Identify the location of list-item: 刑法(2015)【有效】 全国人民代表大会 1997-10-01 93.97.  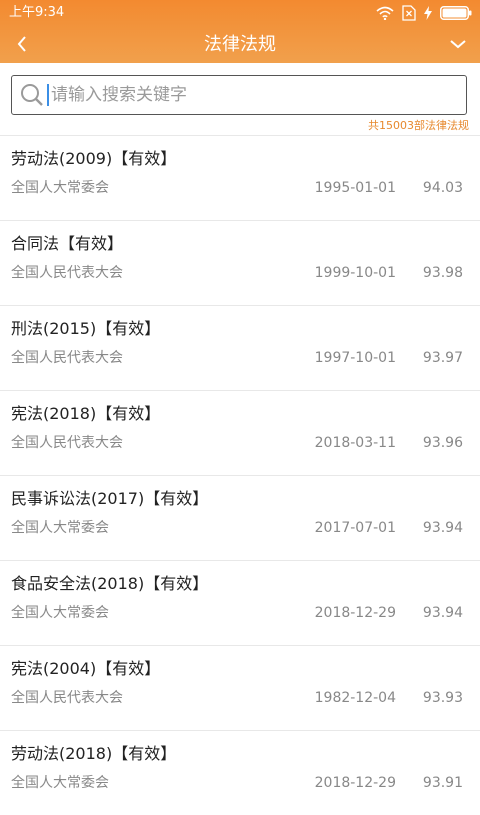
(240, 347).